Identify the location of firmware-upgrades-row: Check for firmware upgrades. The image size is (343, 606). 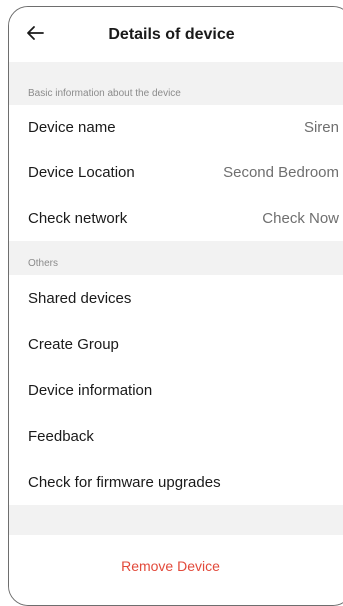
(176, 482).